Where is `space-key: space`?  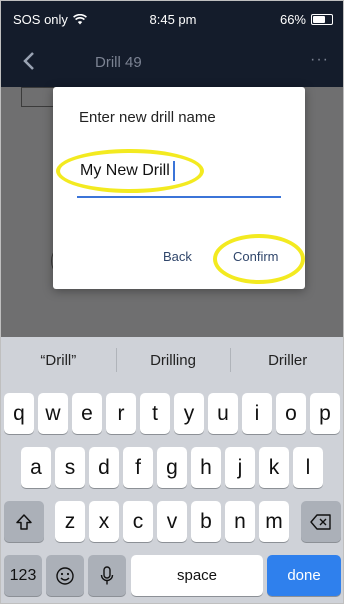
space-key: space is located at coordinates (197, 575).